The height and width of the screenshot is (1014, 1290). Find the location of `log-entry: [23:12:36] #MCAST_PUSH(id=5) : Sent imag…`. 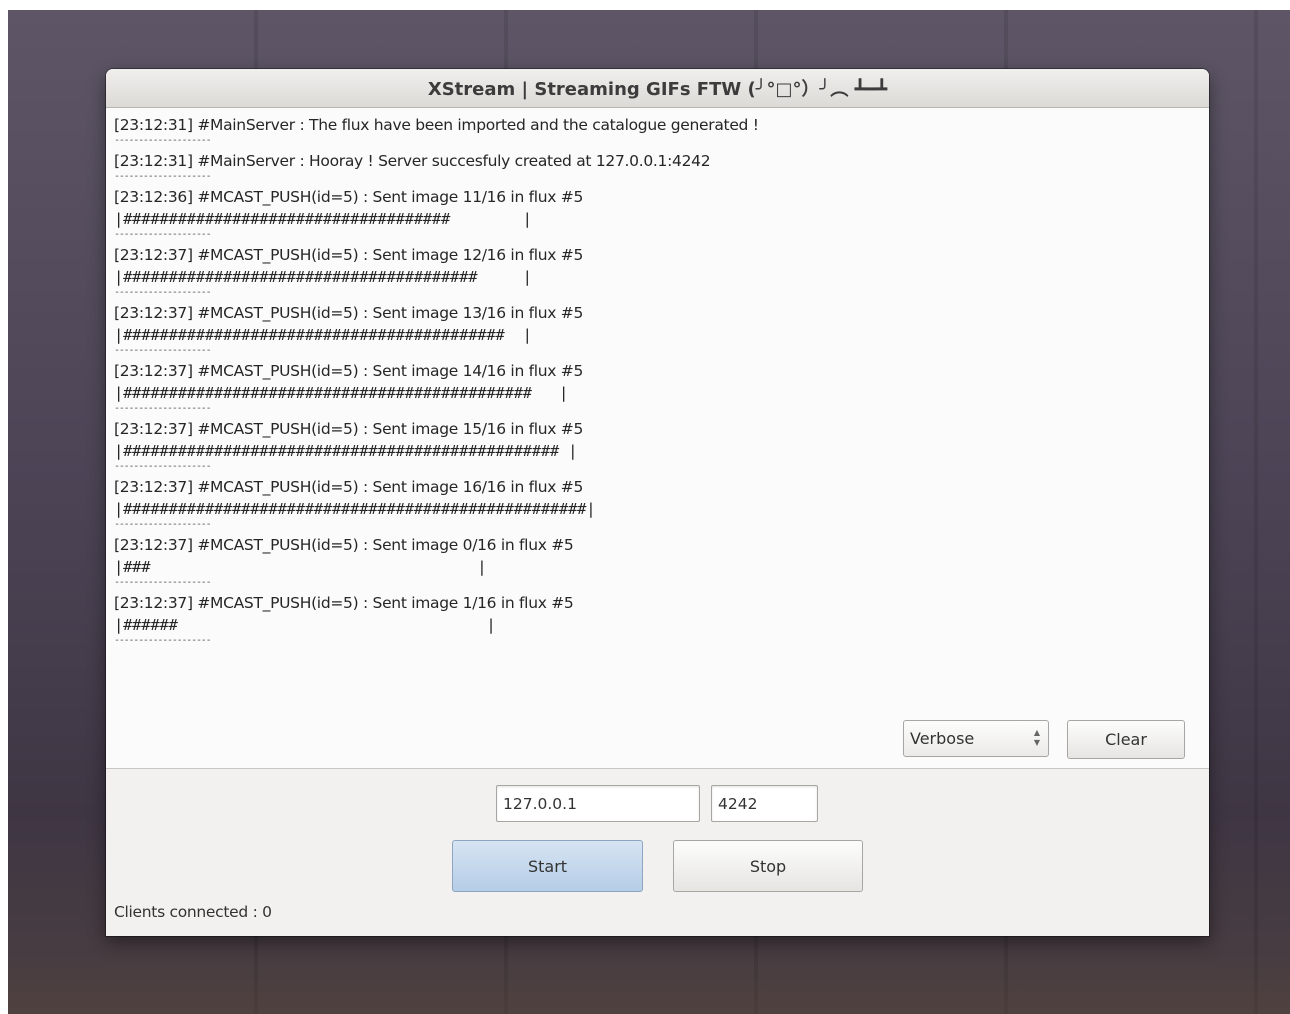

log-entry: [23:12:36] #MCAST_PUSH(id=5) : Sent imag… is located at coordinates (657, 213).